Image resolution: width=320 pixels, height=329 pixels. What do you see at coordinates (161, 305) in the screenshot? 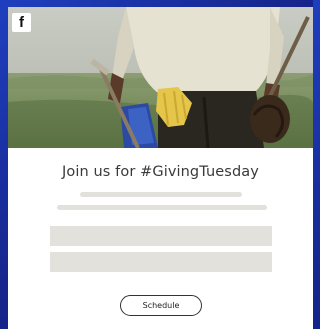
I see `schedule-button: Schedule` at bounding box center [161, 305].